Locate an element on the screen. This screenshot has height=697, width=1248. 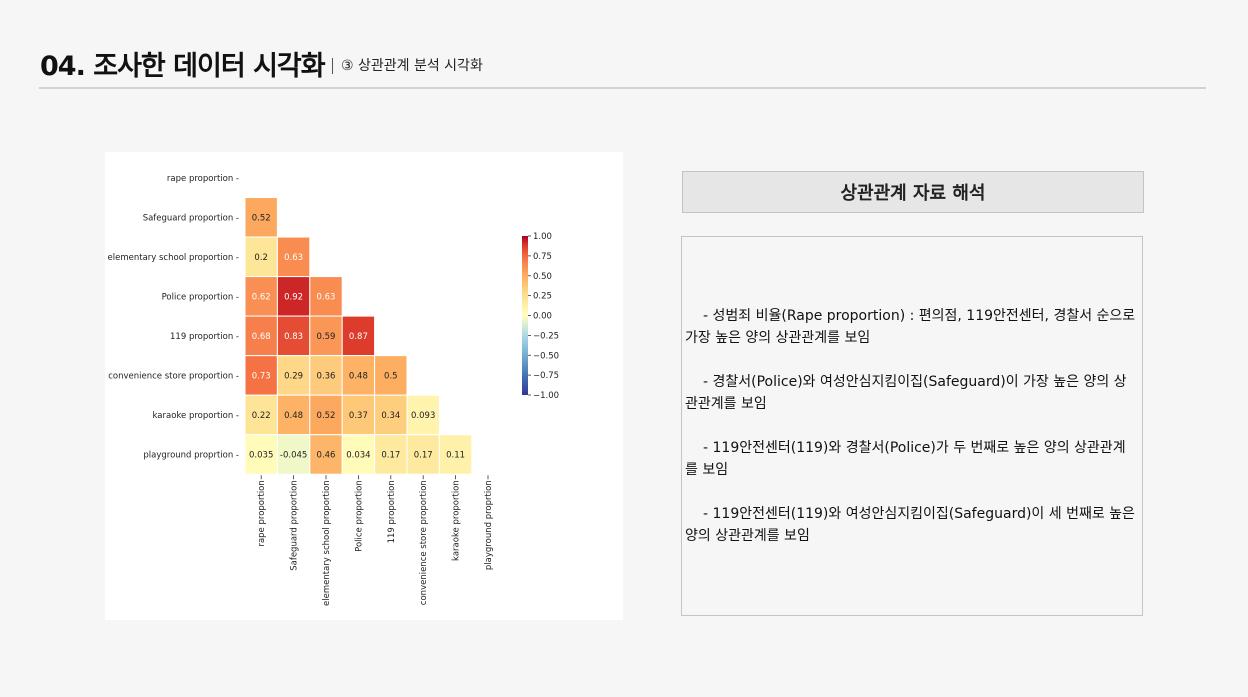
colorbar-tick-label: 1.00 is located at coordinates (542, 237).